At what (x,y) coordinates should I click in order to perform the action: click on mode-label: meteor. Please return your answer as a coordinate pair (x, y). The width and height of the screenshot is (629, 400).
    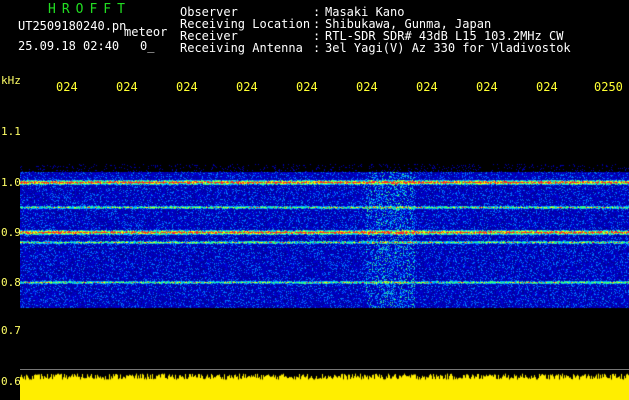
    Looking at the image, I should click on (146, 32).